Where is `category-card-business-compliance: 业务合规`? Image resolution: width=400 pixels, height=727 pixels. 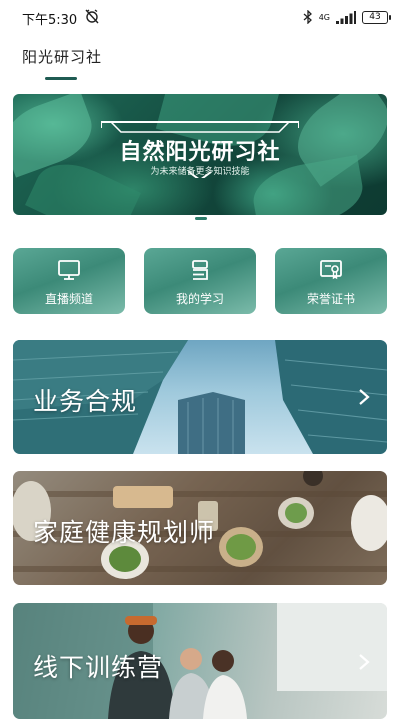 category-card-business-compliance: 业务合规 is located at coordinates (200, 397).